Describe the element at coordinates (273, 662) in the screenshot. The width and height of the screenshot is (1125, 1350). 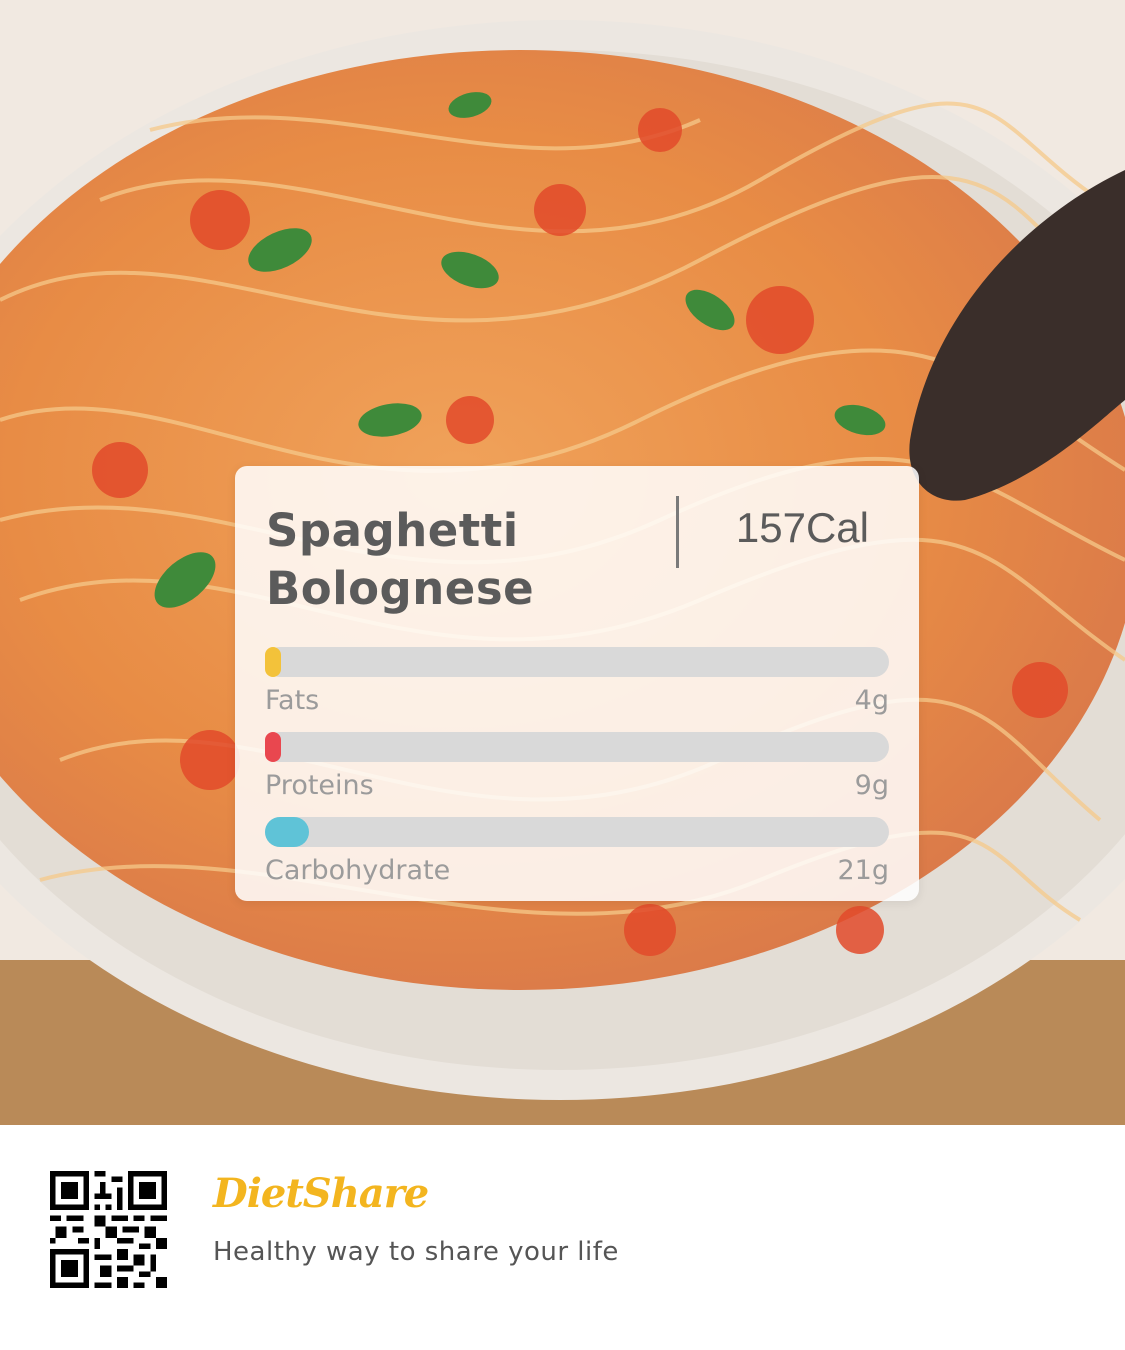
I see `fats-bar-fill` at that location.